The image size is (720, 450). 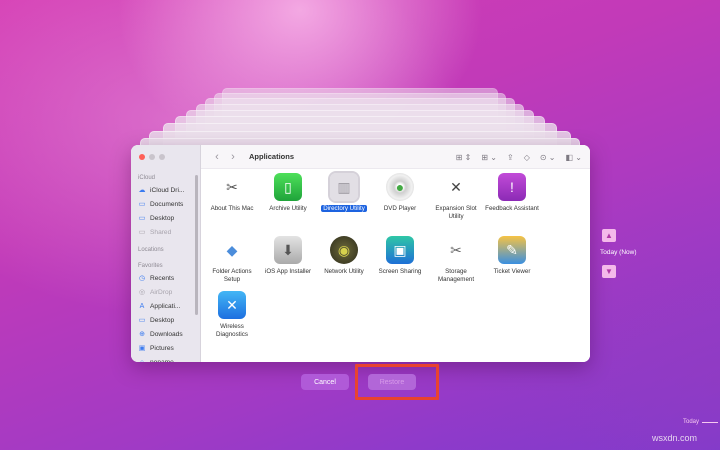 What do you see at coordinates (161, 232) in the screenshot?
I see `sidebar-item-label: Shared` at bounding box center [161, 232].